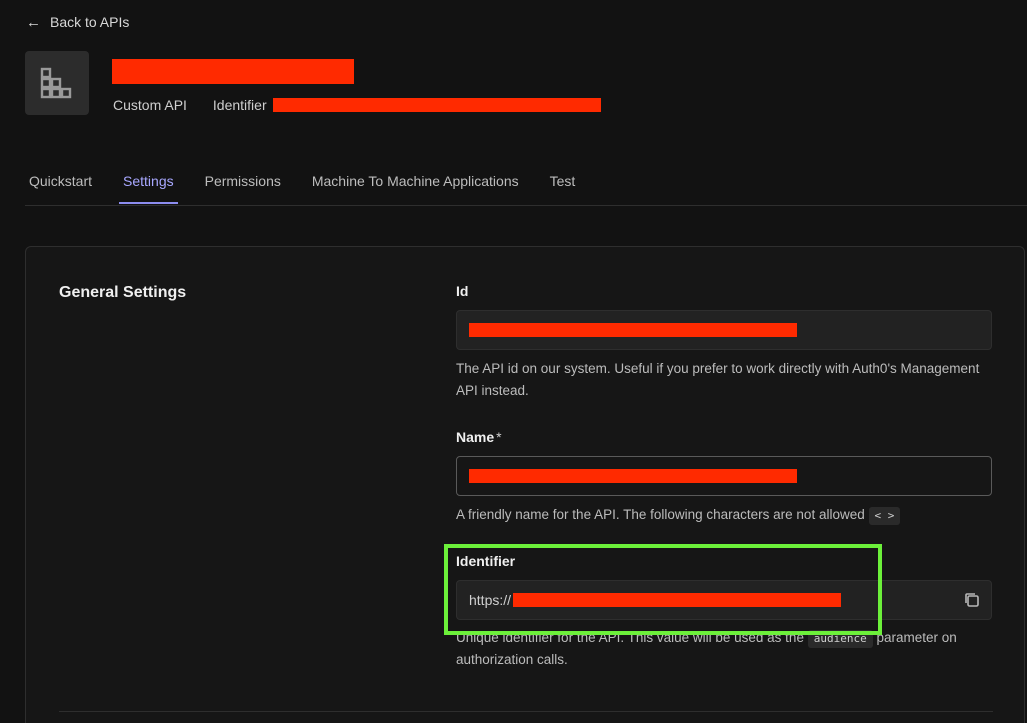 Image resolution: width=1027 pixels, height=723 pixels. I want to click on name-value-redacted, so click(633, 476).